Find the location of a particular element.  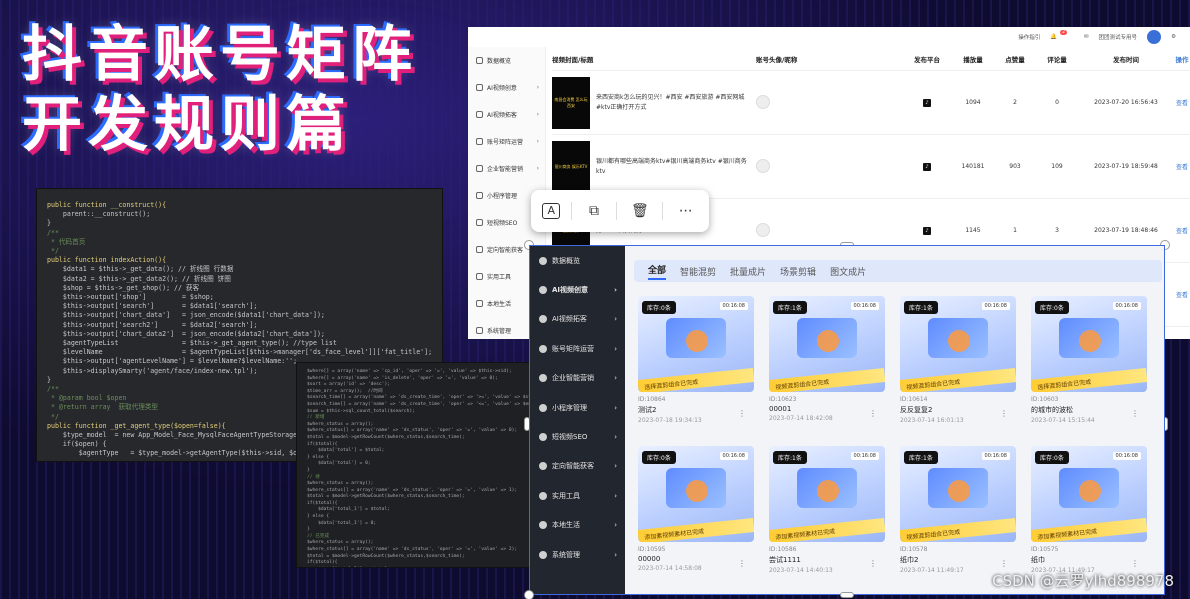

sidebar-item: 账号矩阵运营 › is located at coordinates (506, 141).